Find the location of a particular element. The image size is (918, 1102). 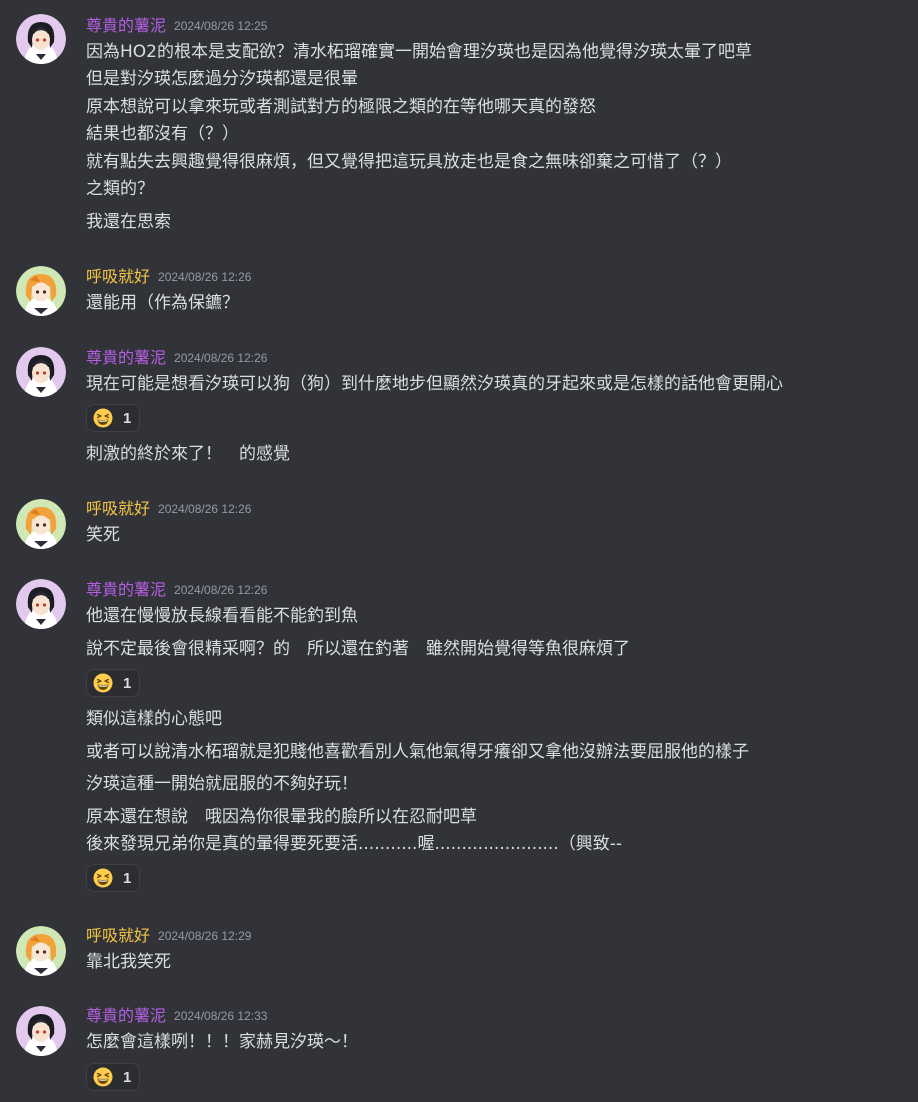

message-text: 原本還在想說 哦因為你很暈我的臉所以在忍耐吧草 is located at coordinates (281, 817).